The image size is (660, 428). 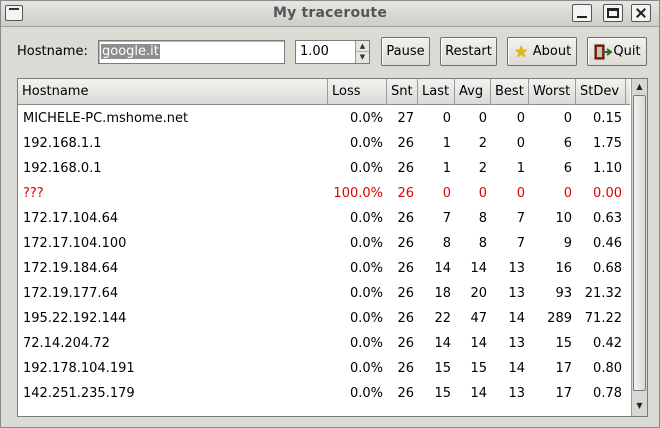 I want to click on column-header-best: Best, so click(x=510, y=92).